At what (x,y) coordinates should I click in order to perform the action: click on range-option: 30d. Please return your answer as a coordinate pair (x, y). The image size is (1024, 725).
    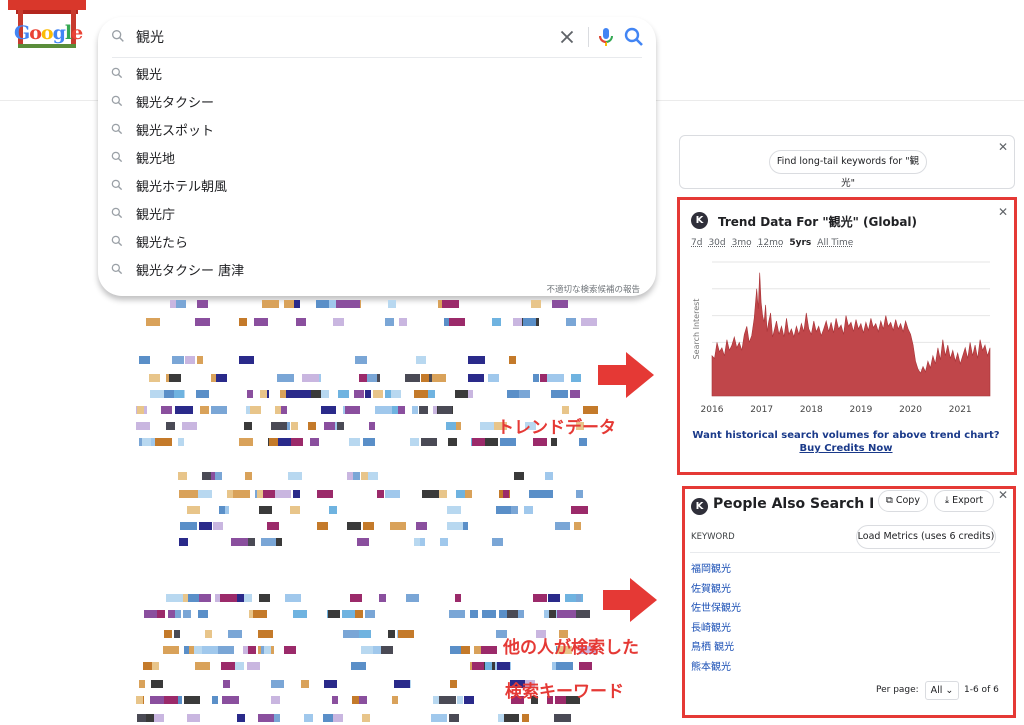
    Looking at the image, I should click on (716, 243).